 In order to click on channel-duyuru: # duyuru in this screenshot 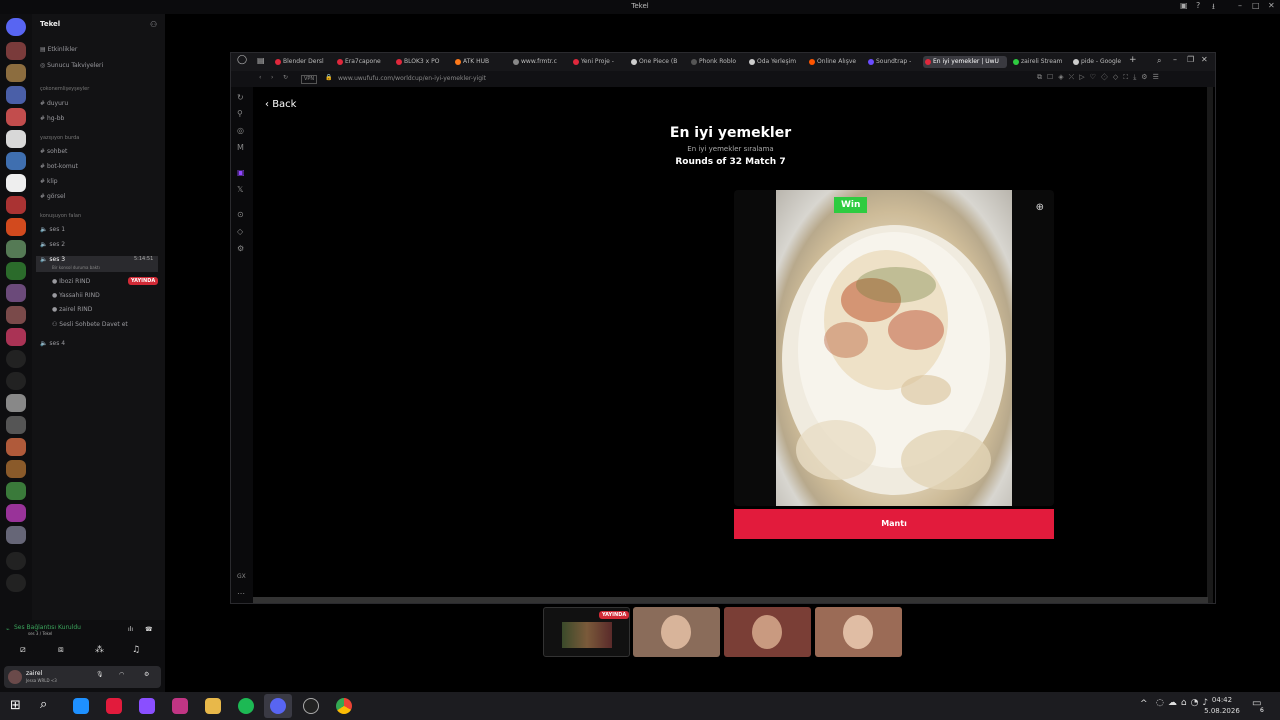, I will do `click(54, 103)`.